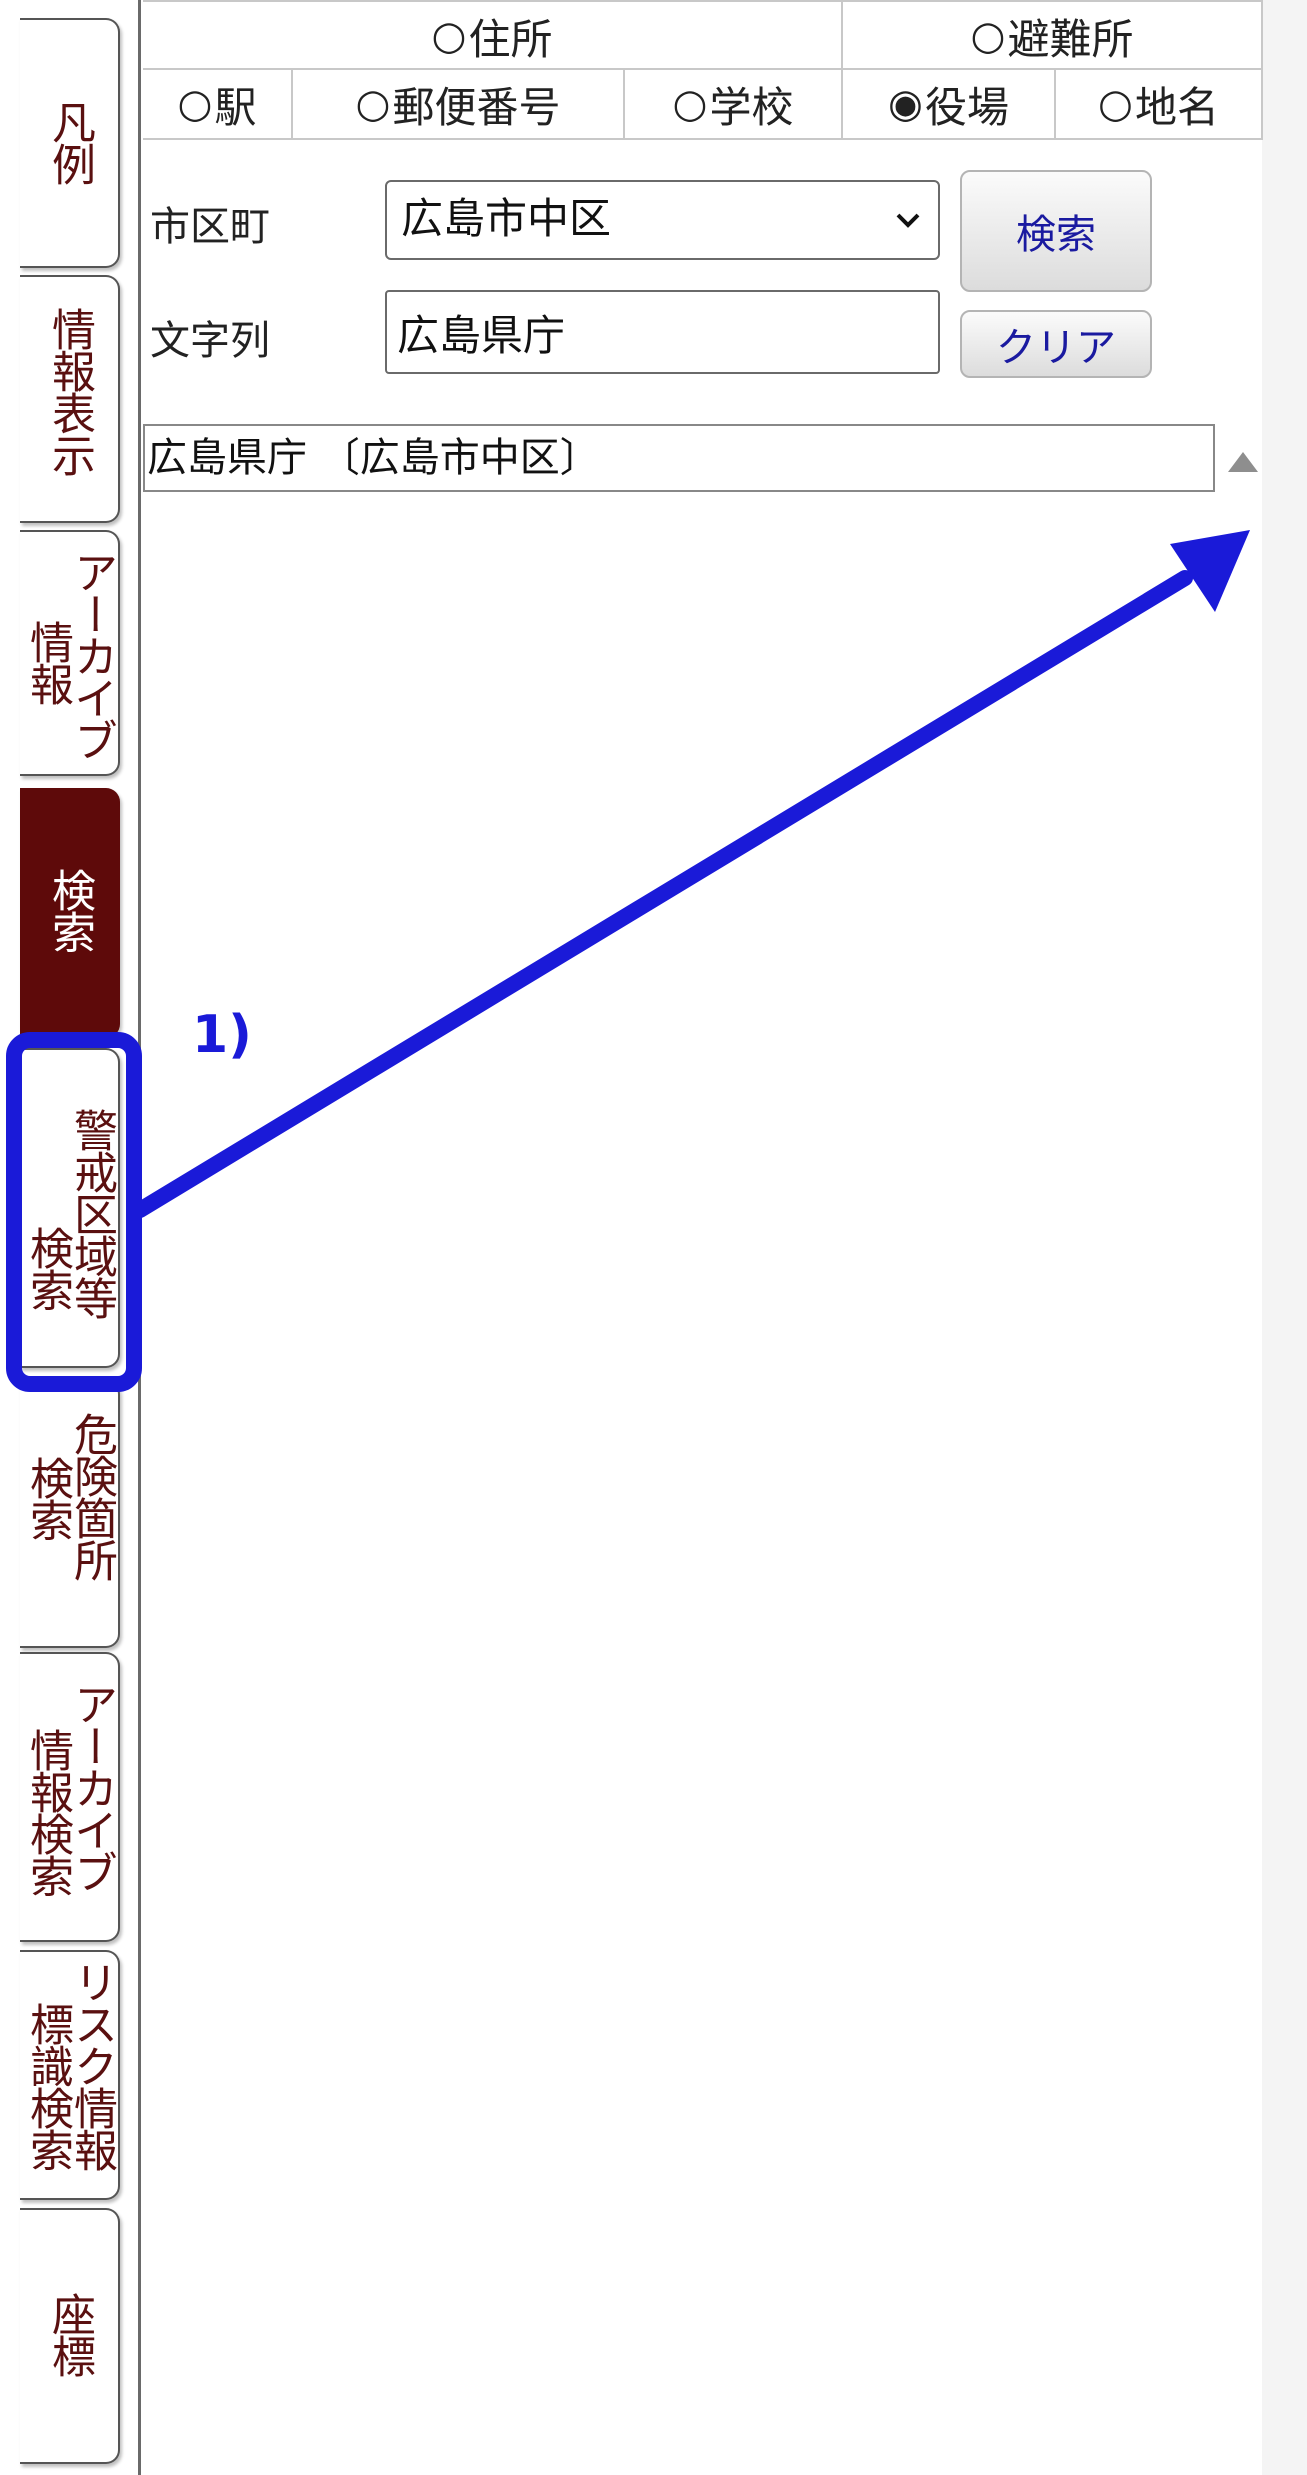 This screenshot has width=1307, height=2475. Describe the element at coordinates (74, 1212) in the screenshot. I see `annotation-highlight-box` at that location.